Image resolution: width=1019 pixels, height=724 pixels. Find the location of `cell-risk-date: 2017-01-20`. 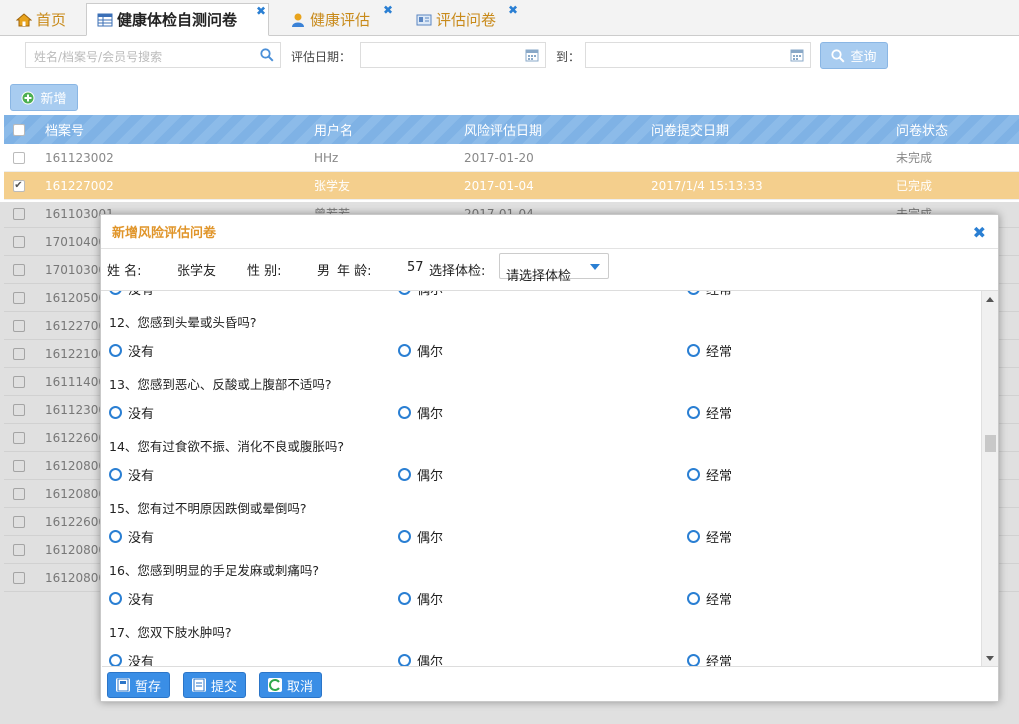

cell-risk-date: 2017-01-20 is located at coordinates (499, 157).